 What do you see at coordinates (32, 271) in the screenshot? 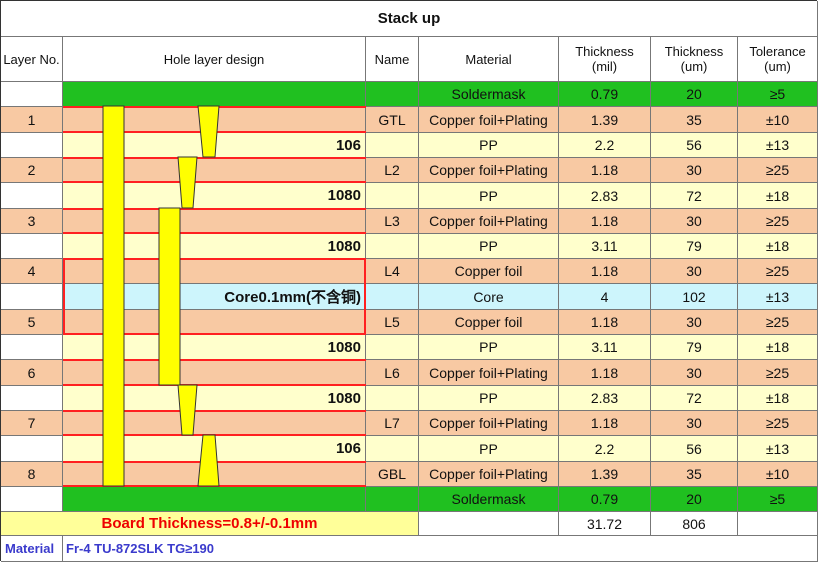
I see `layer-number-cell: 4` at bounding box center [32, 271].